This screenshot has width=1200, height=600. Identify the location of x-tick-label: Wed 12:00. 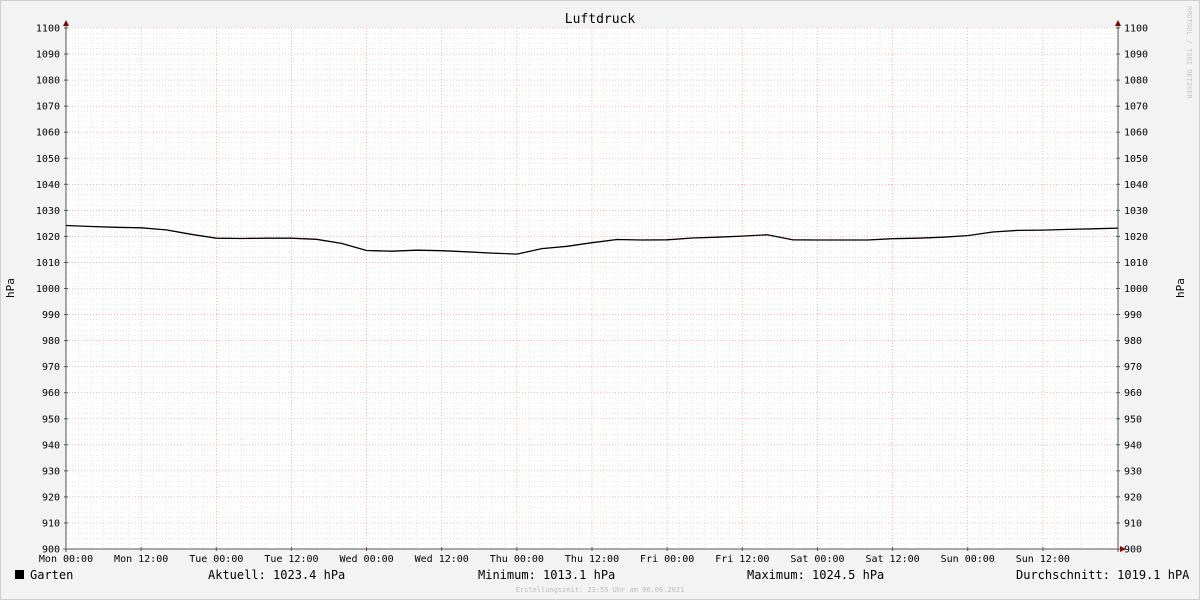
(442, 559).